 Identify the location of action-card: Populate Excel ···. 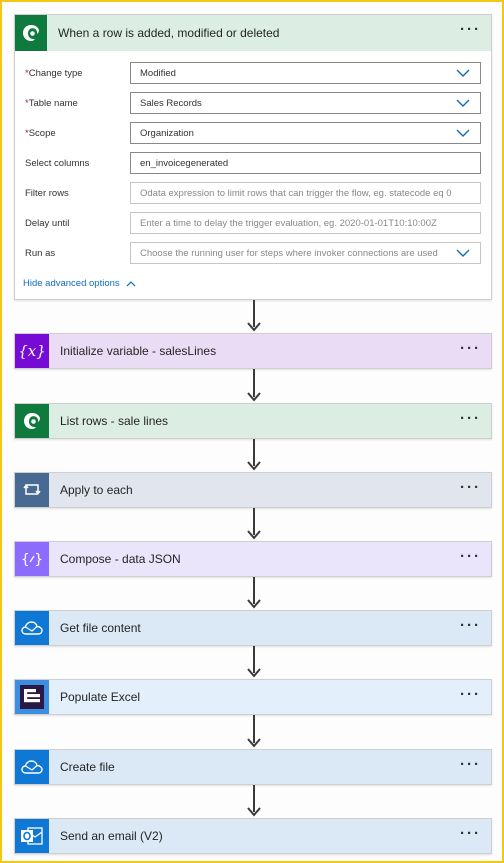
(253, 697).